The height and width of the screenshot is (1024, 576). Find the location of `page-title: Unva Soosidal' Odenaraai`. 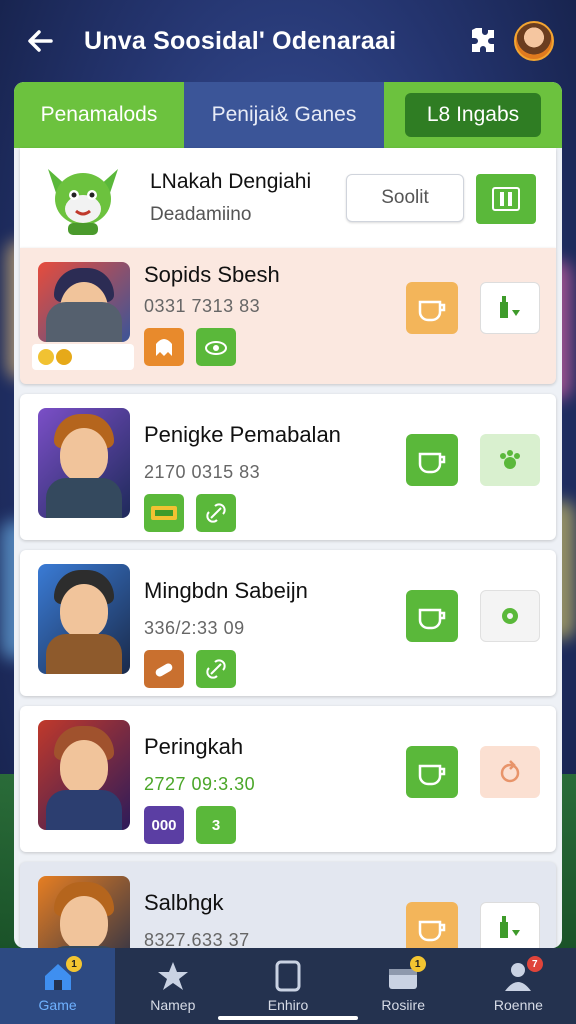

page-title: Unva Soosidal' Odenaraai is located at coordinates (240, 40).